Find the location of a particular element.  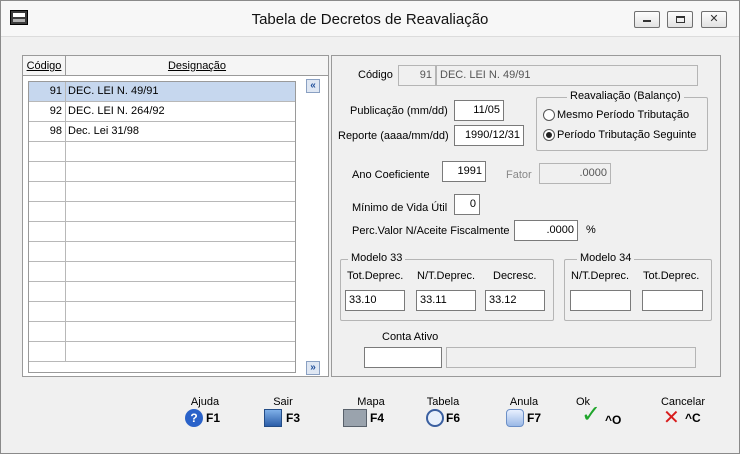

publicacao-label: Publicação (mm/dd) is located at coordinates (399, 111).